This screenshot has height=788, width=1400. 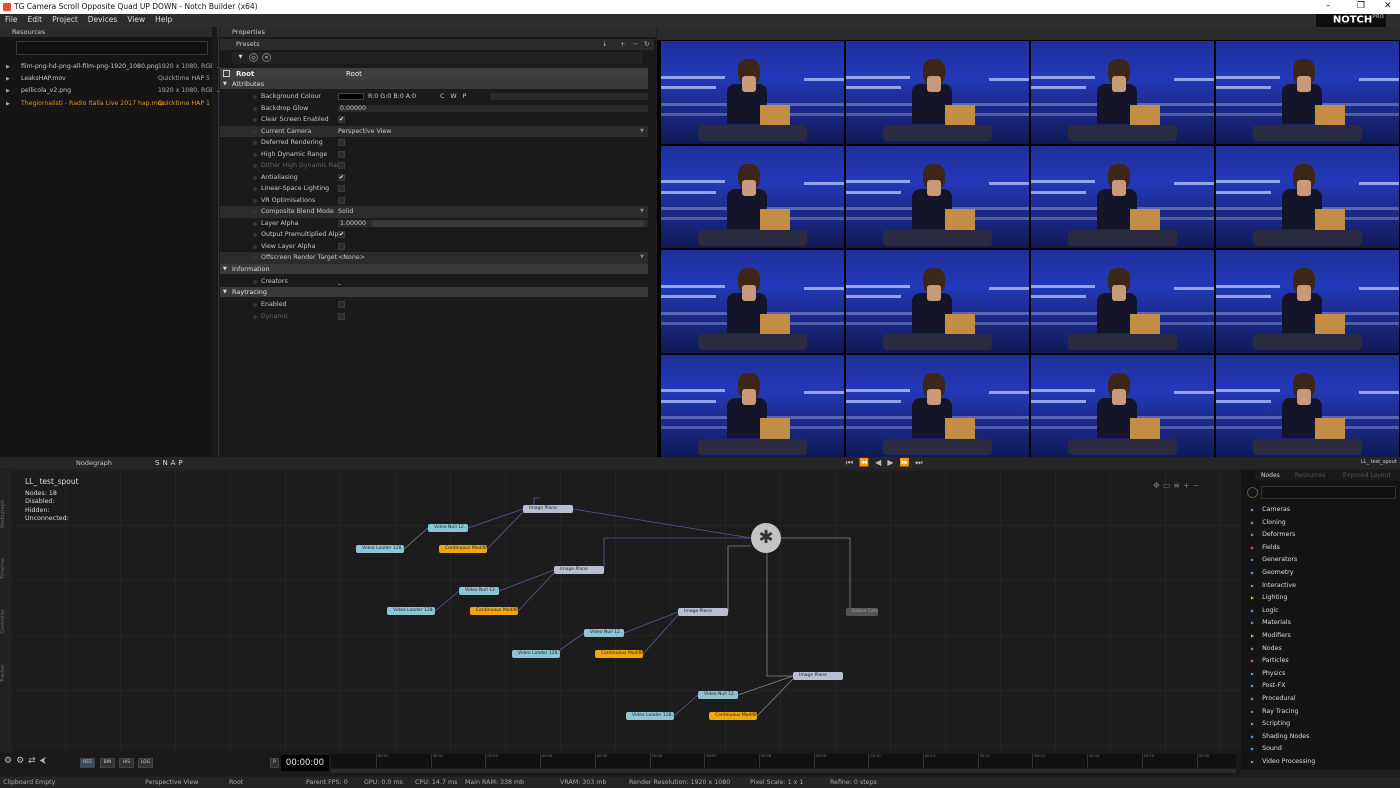 I want to click on tab-nodes: Nodes, so click(x=1270, y=475).